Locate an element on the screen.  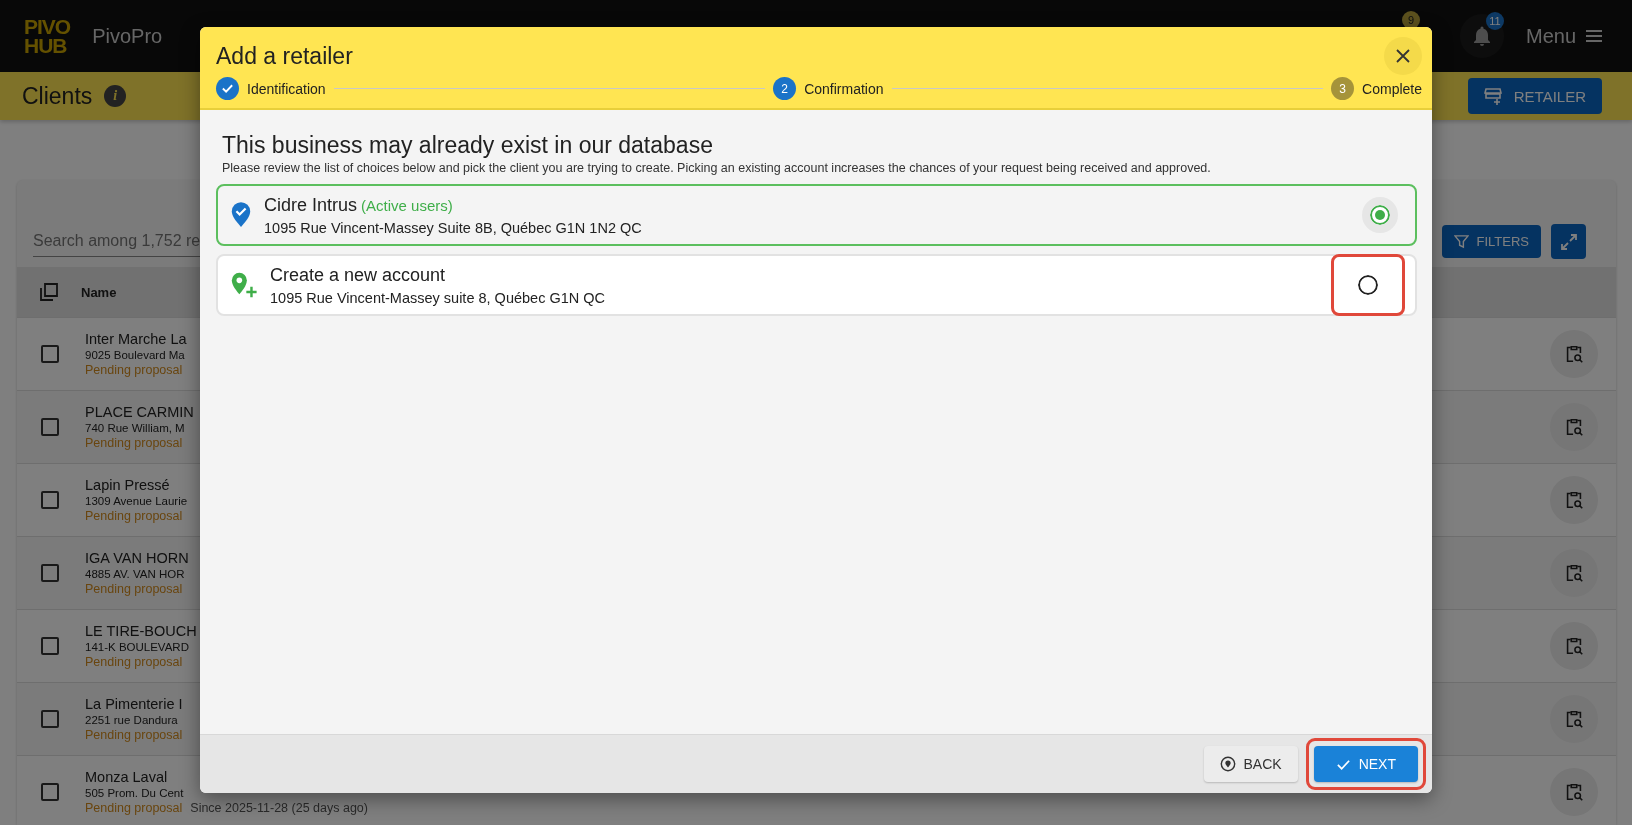
page-title: Clients is located at coordinates (57, 96).